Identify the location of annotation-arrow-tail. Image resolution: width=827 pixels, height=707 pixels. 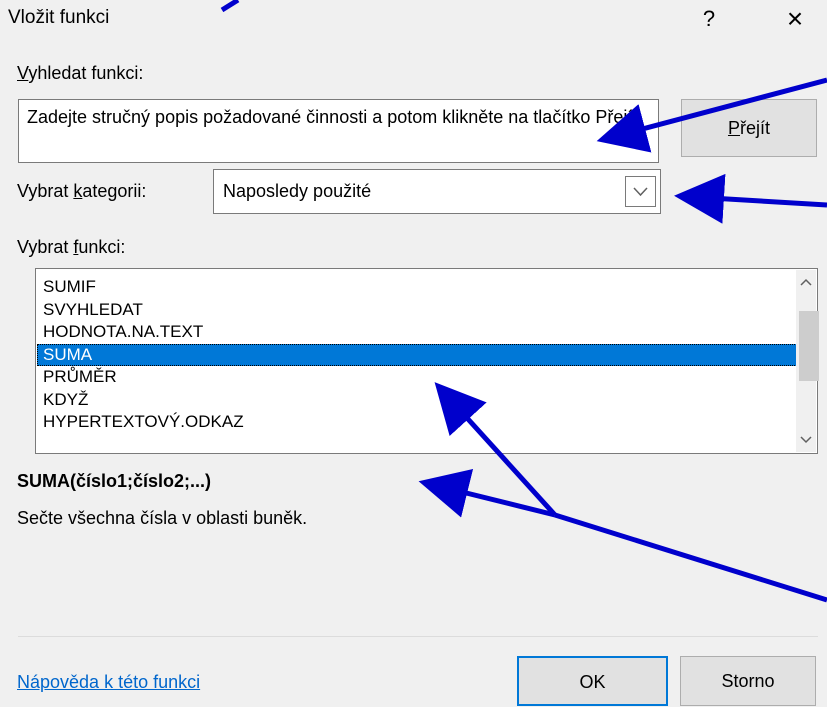
(690, 557).